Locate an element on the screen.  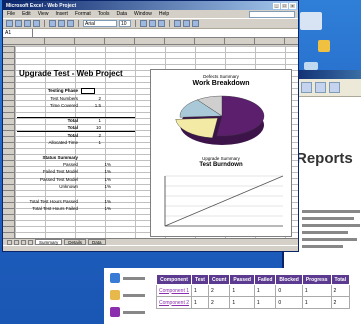
tab-first-icon is located at coordinates (9, 242).